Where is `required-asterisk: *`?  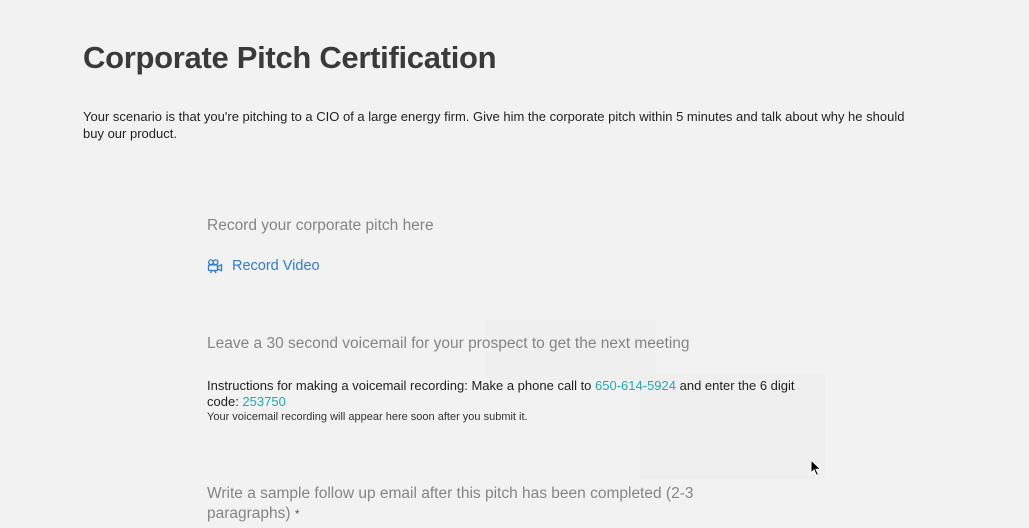
required-asterisk: * is located at coordinates (297, 514).